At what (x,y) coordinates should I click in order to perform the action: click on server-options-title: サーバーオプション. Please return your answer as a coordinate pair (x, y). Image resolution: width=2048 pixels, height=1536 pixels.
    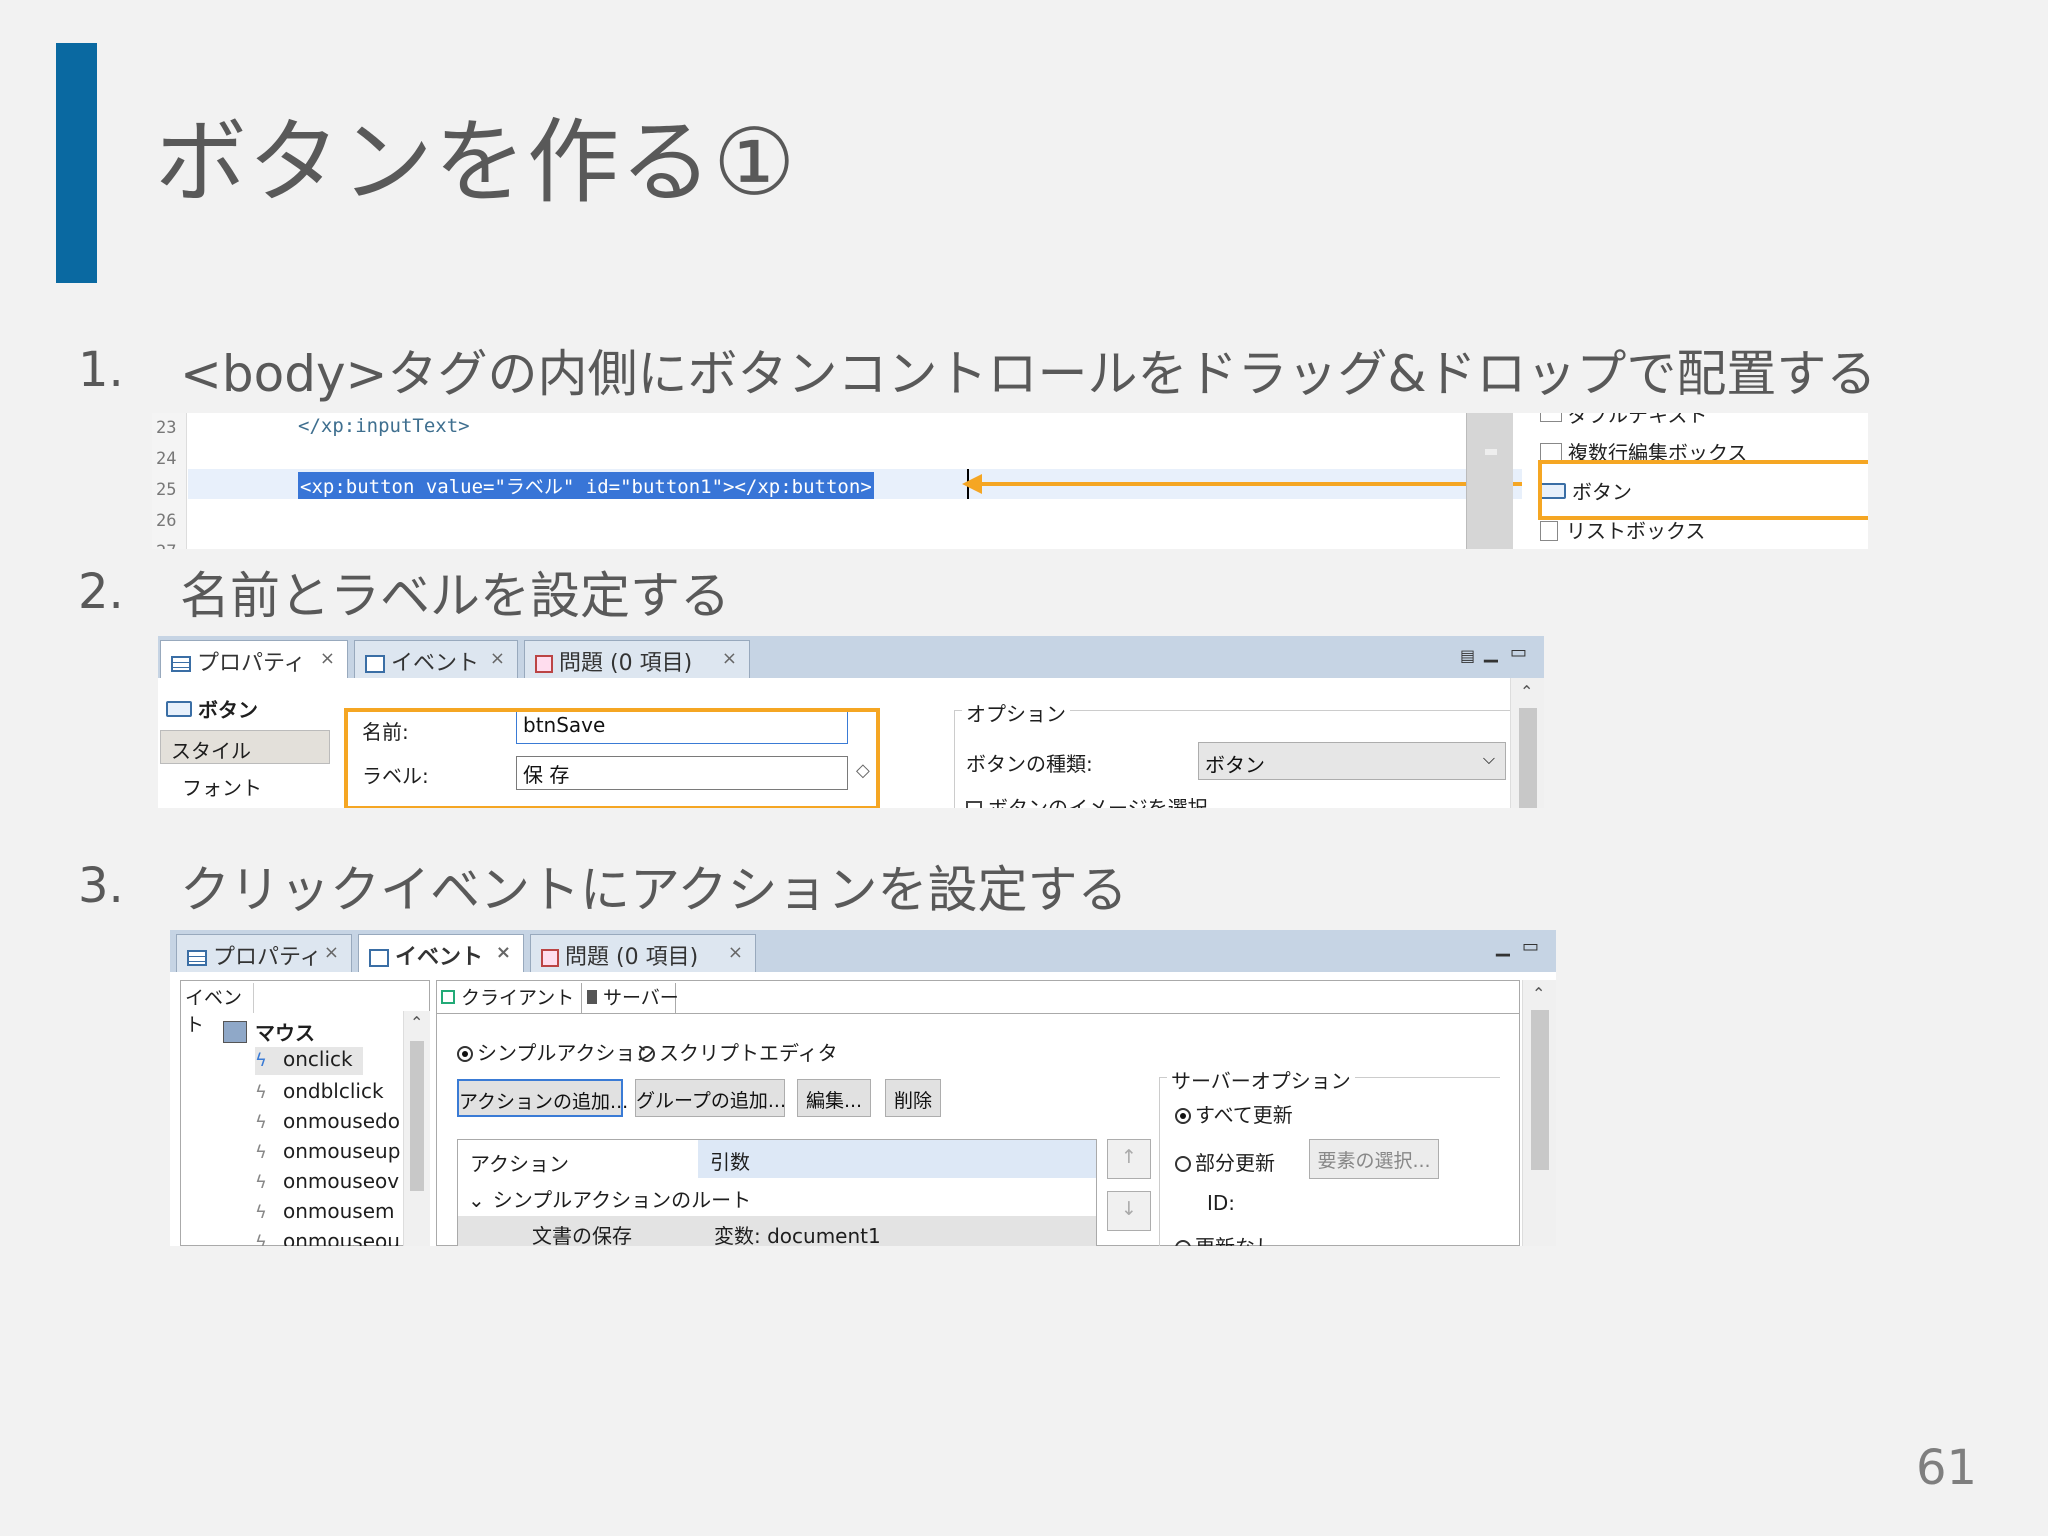
    Looking at the image, I should click on (1261, 1079).